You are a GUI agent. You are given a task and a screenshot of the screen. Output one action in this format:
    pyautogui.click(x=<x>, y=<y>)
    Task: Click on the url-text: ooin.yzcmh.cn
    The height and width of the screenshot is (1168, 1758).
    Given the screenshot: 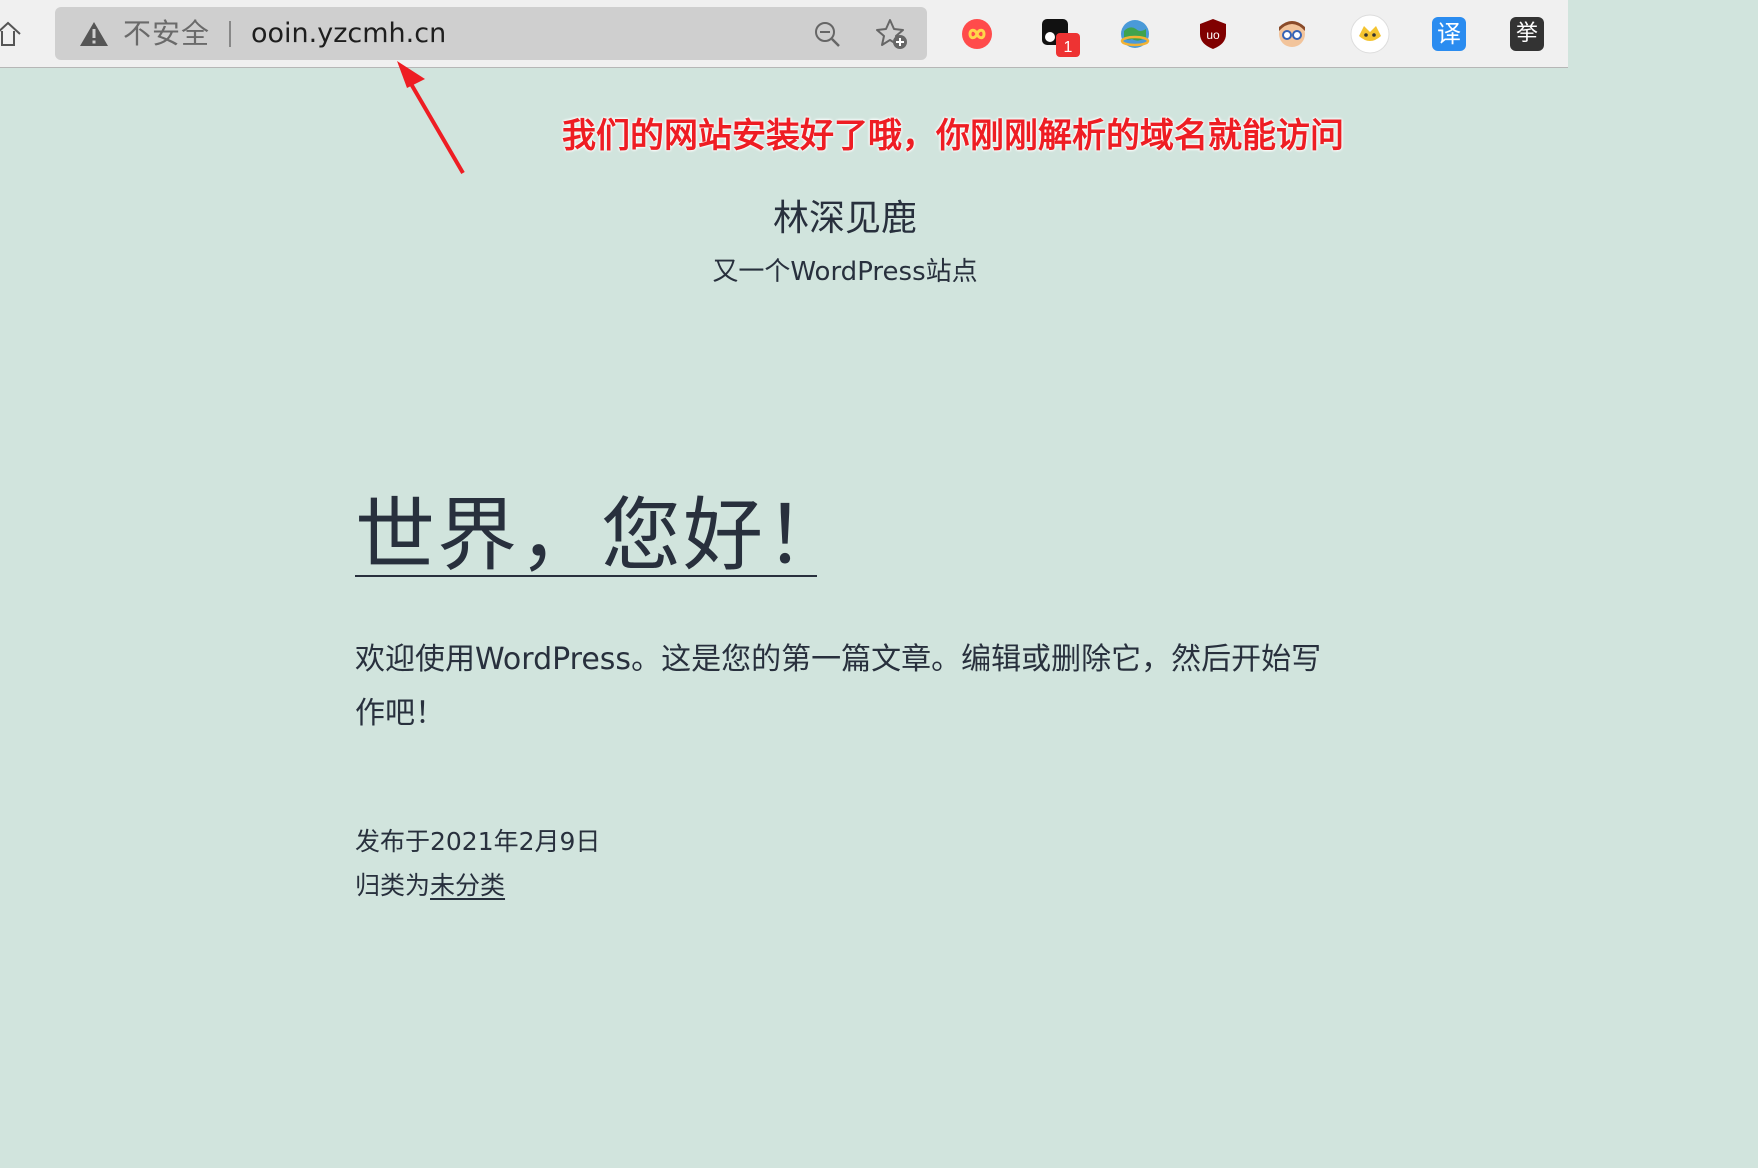 What is the action you would take?
    pyautogui.click(x=348, y=34)
    